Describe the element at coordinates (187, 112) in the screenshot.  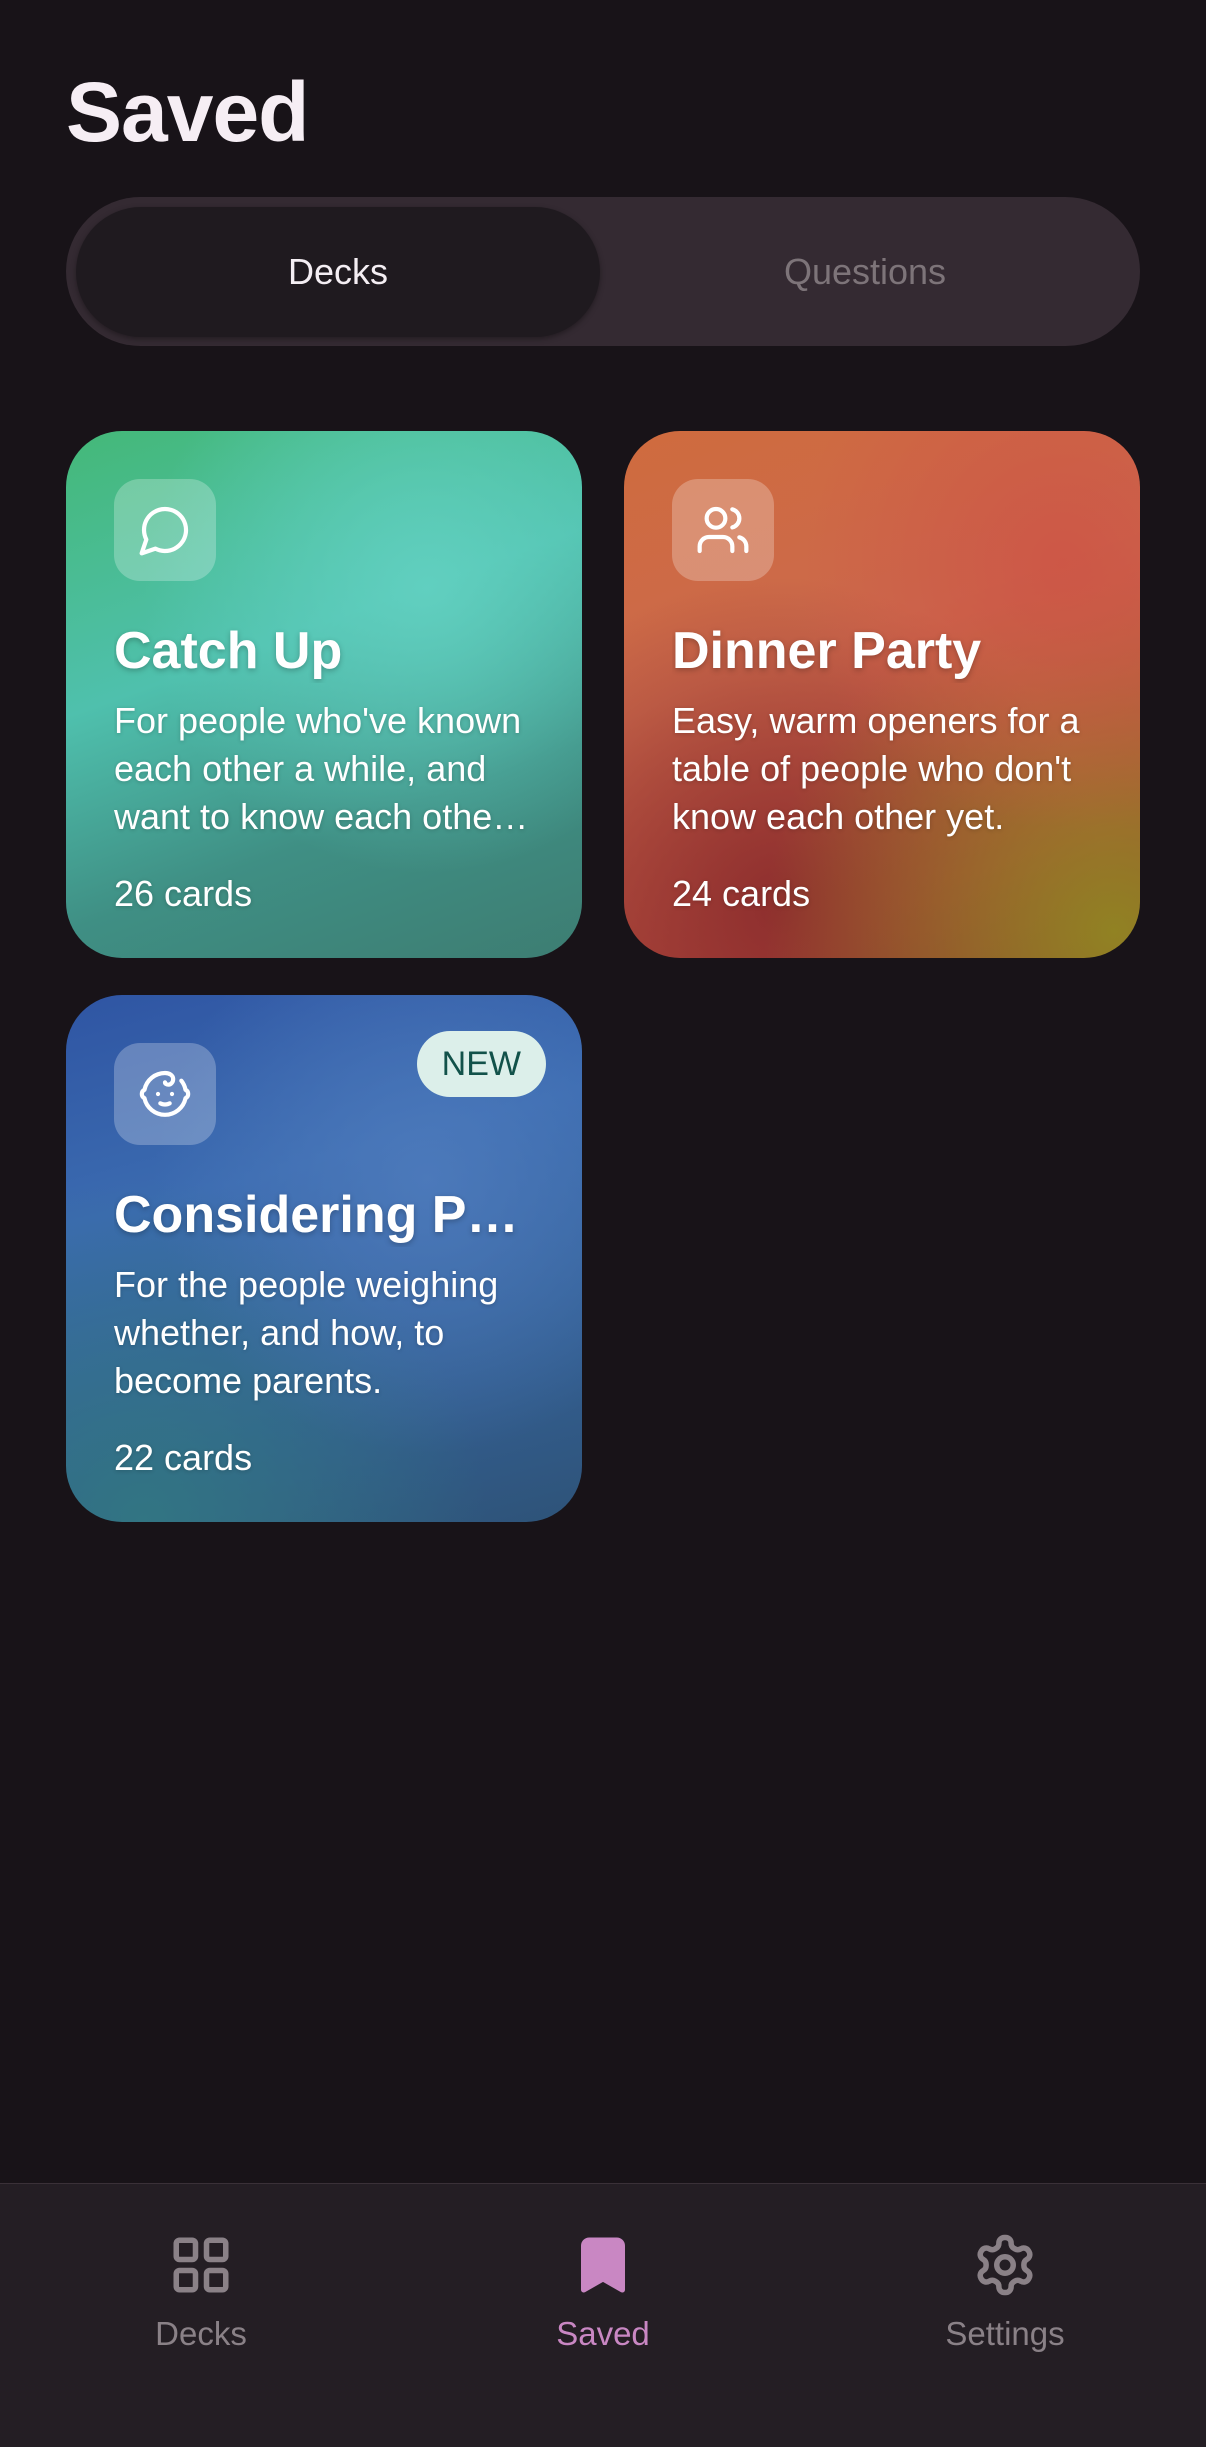
I see `page-title: Saved` at that location.